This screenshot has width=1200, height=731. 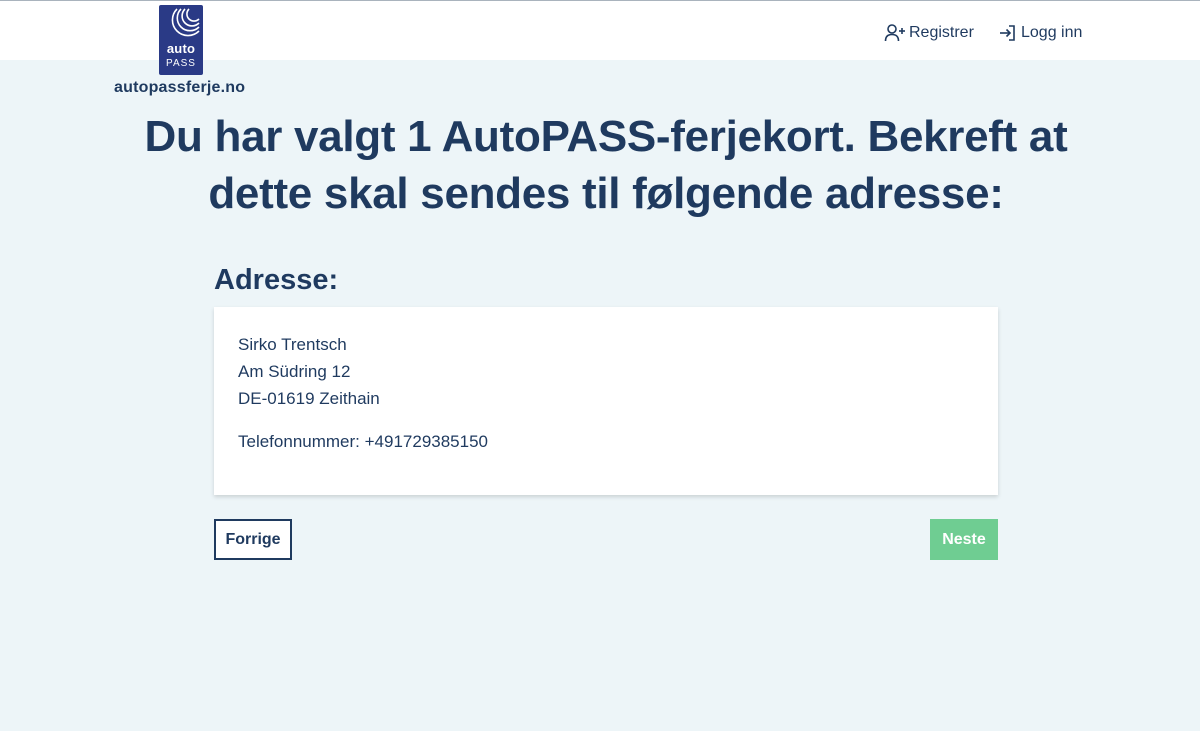 I want to click on address-heading: Adresse:, so click(x=276, y=280).